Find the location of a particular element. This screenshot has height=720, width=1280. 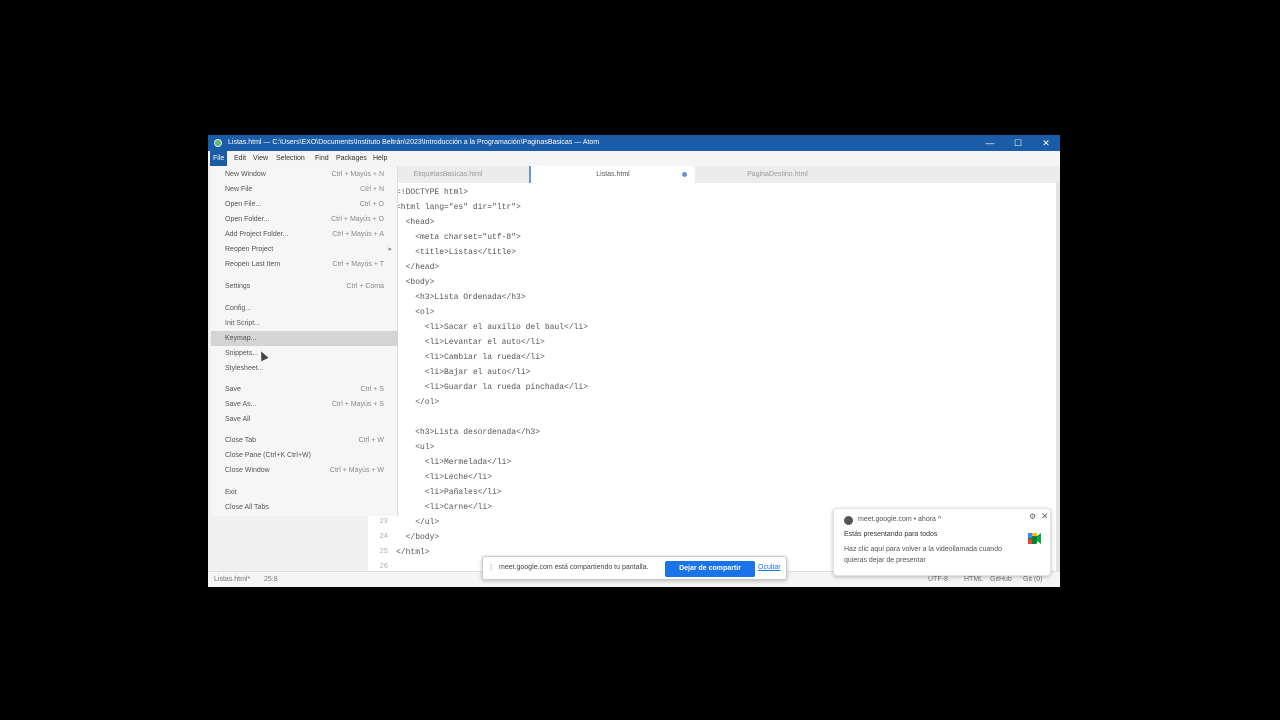

menu-item-shortcut: Ctrl + N is located at coordinates (372, 189).